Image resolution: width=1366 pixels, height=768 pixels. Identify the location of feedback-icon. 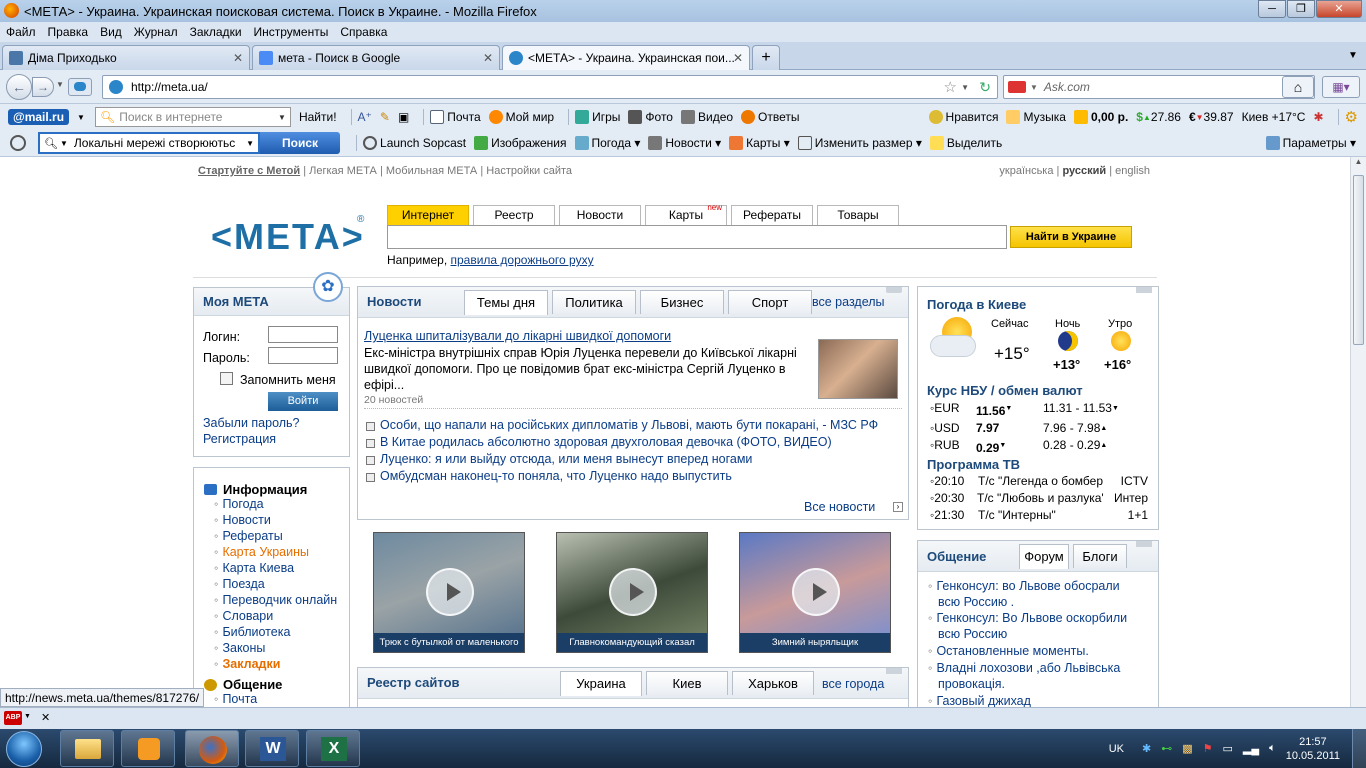
(80, 87).